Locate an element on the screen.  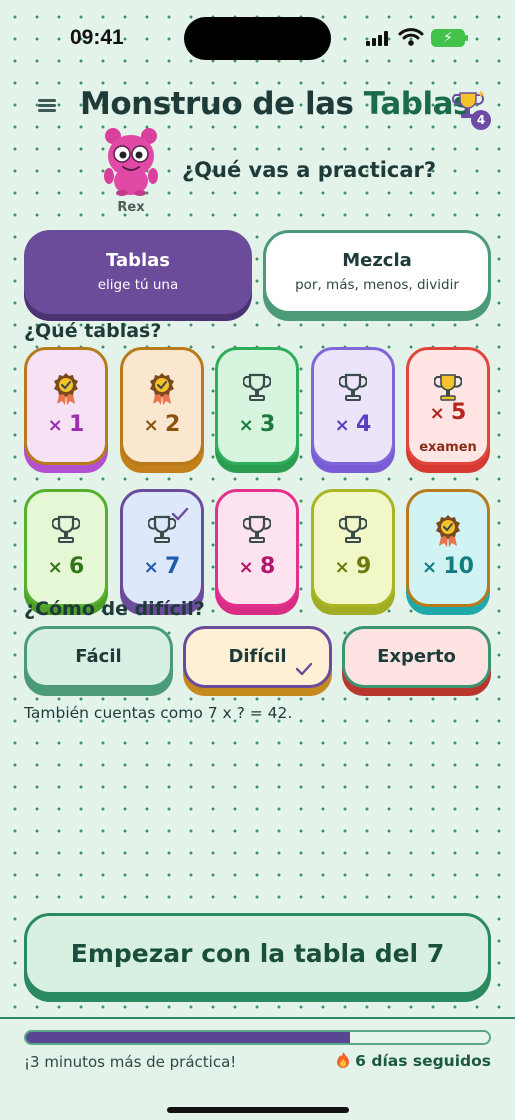
table-card-6: × 6 is located at coordinates (66, 548).